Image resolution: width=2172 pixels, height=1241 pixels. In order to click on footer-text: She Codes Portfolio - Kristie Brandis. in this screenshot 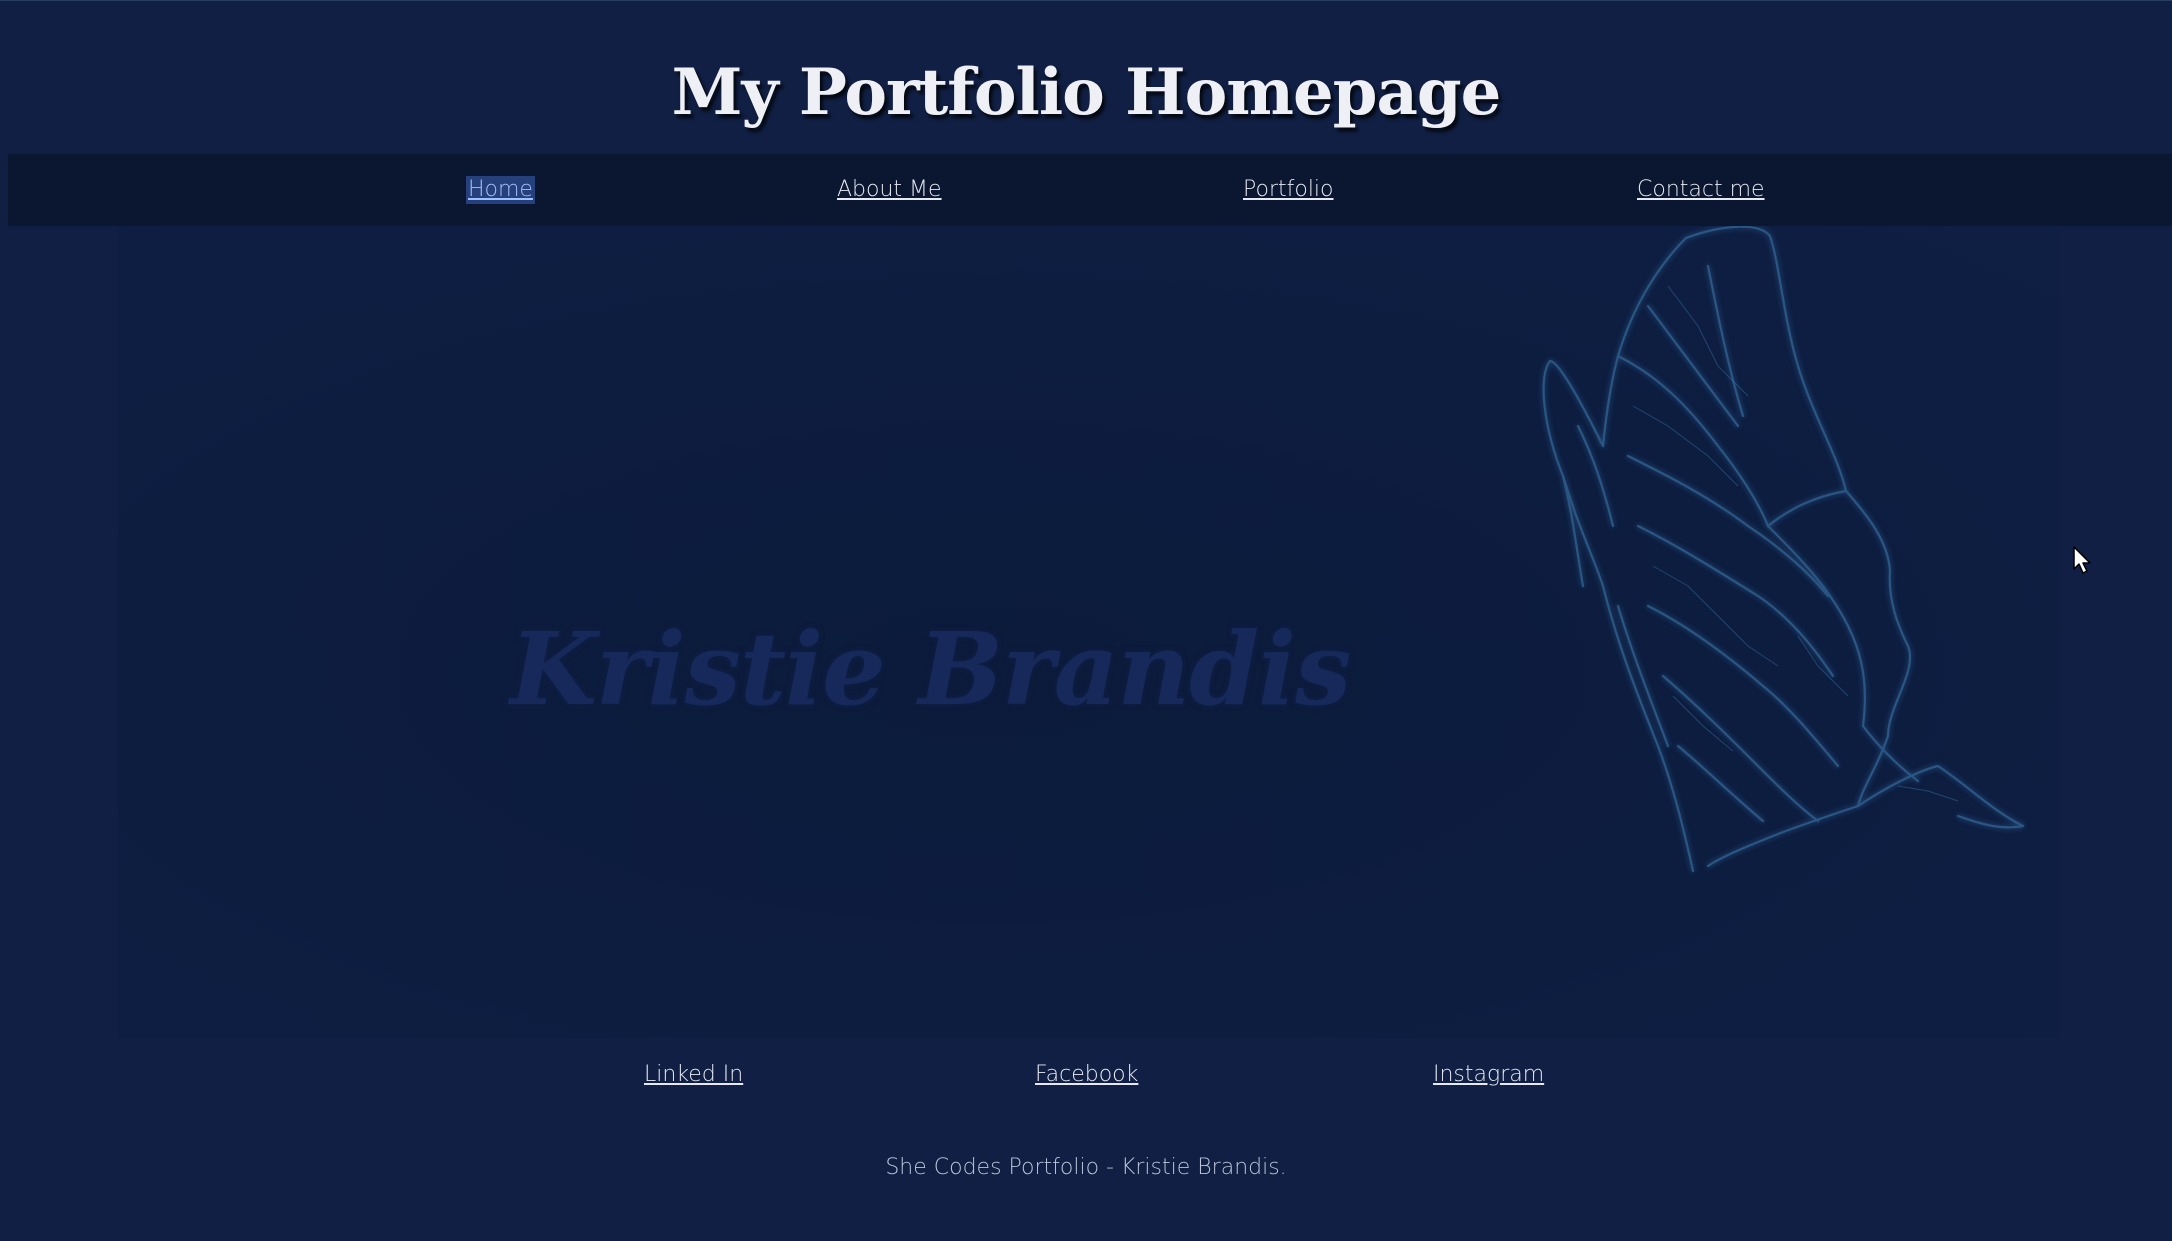, I will do `click(1086, 1167)`.